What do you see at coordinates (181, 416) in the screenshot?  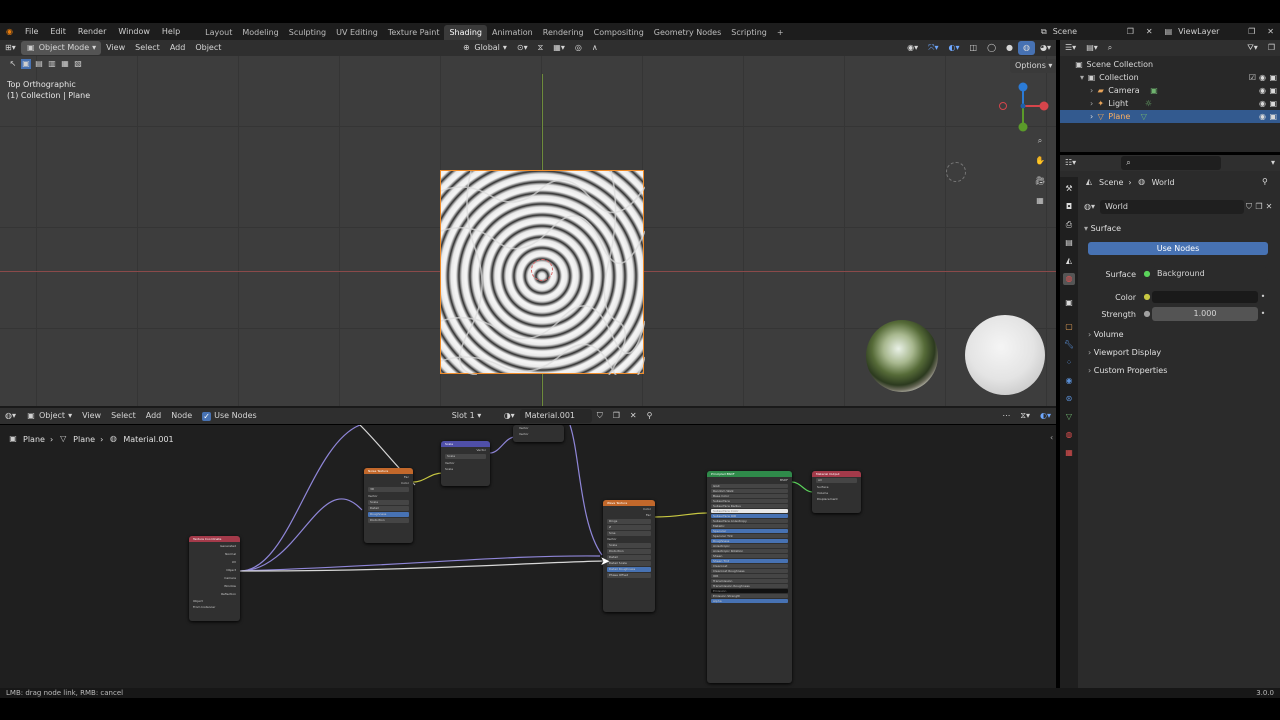 I see `node-menu-node: Node` at bounding box center [181, 416].